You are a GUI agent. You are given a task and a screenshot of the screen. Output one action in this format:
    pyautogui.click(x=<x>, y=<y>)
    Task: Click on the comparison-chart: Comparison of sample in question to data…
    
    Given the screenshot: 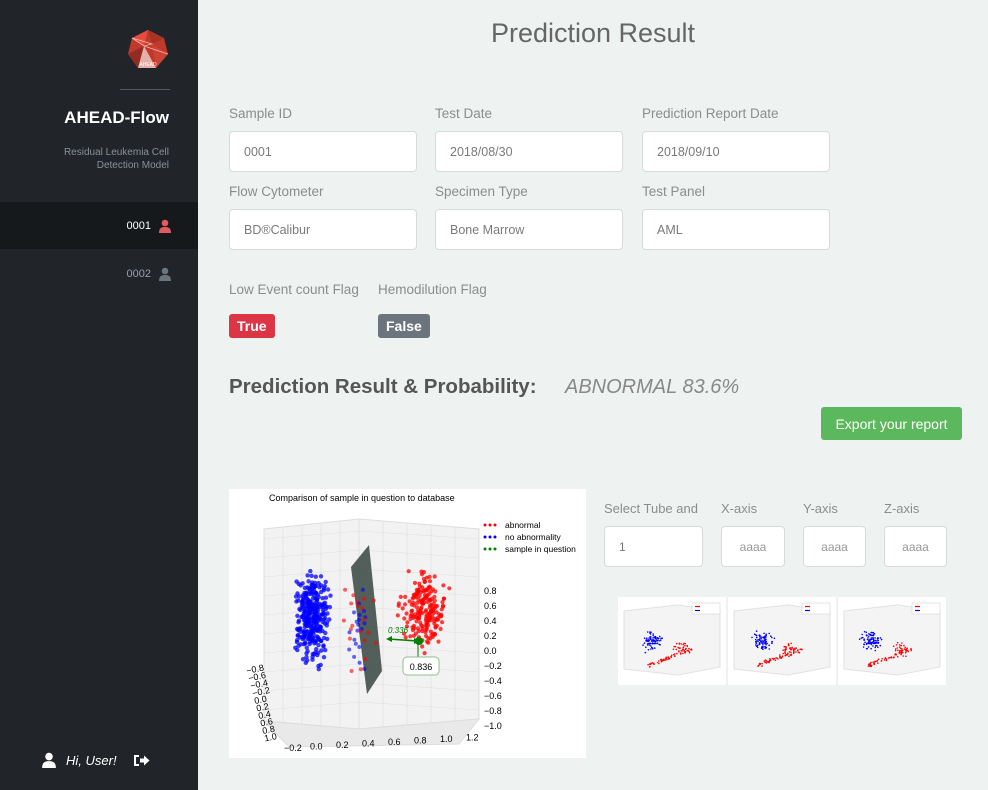 What is the action you would take?
    pyautogui.click(x=407, y=623)
    